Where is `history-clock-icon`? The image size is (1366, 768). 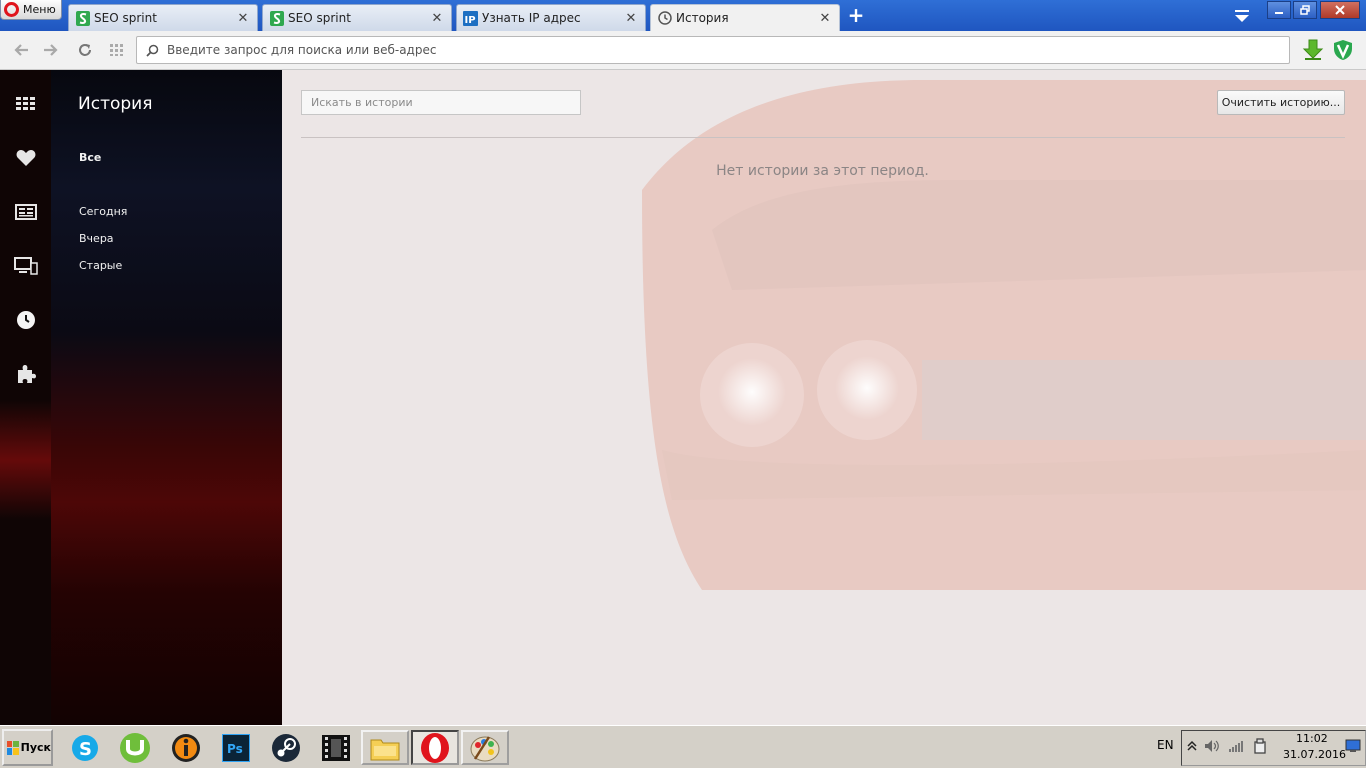 history-clock-icon is located at coordinates (26, 320).